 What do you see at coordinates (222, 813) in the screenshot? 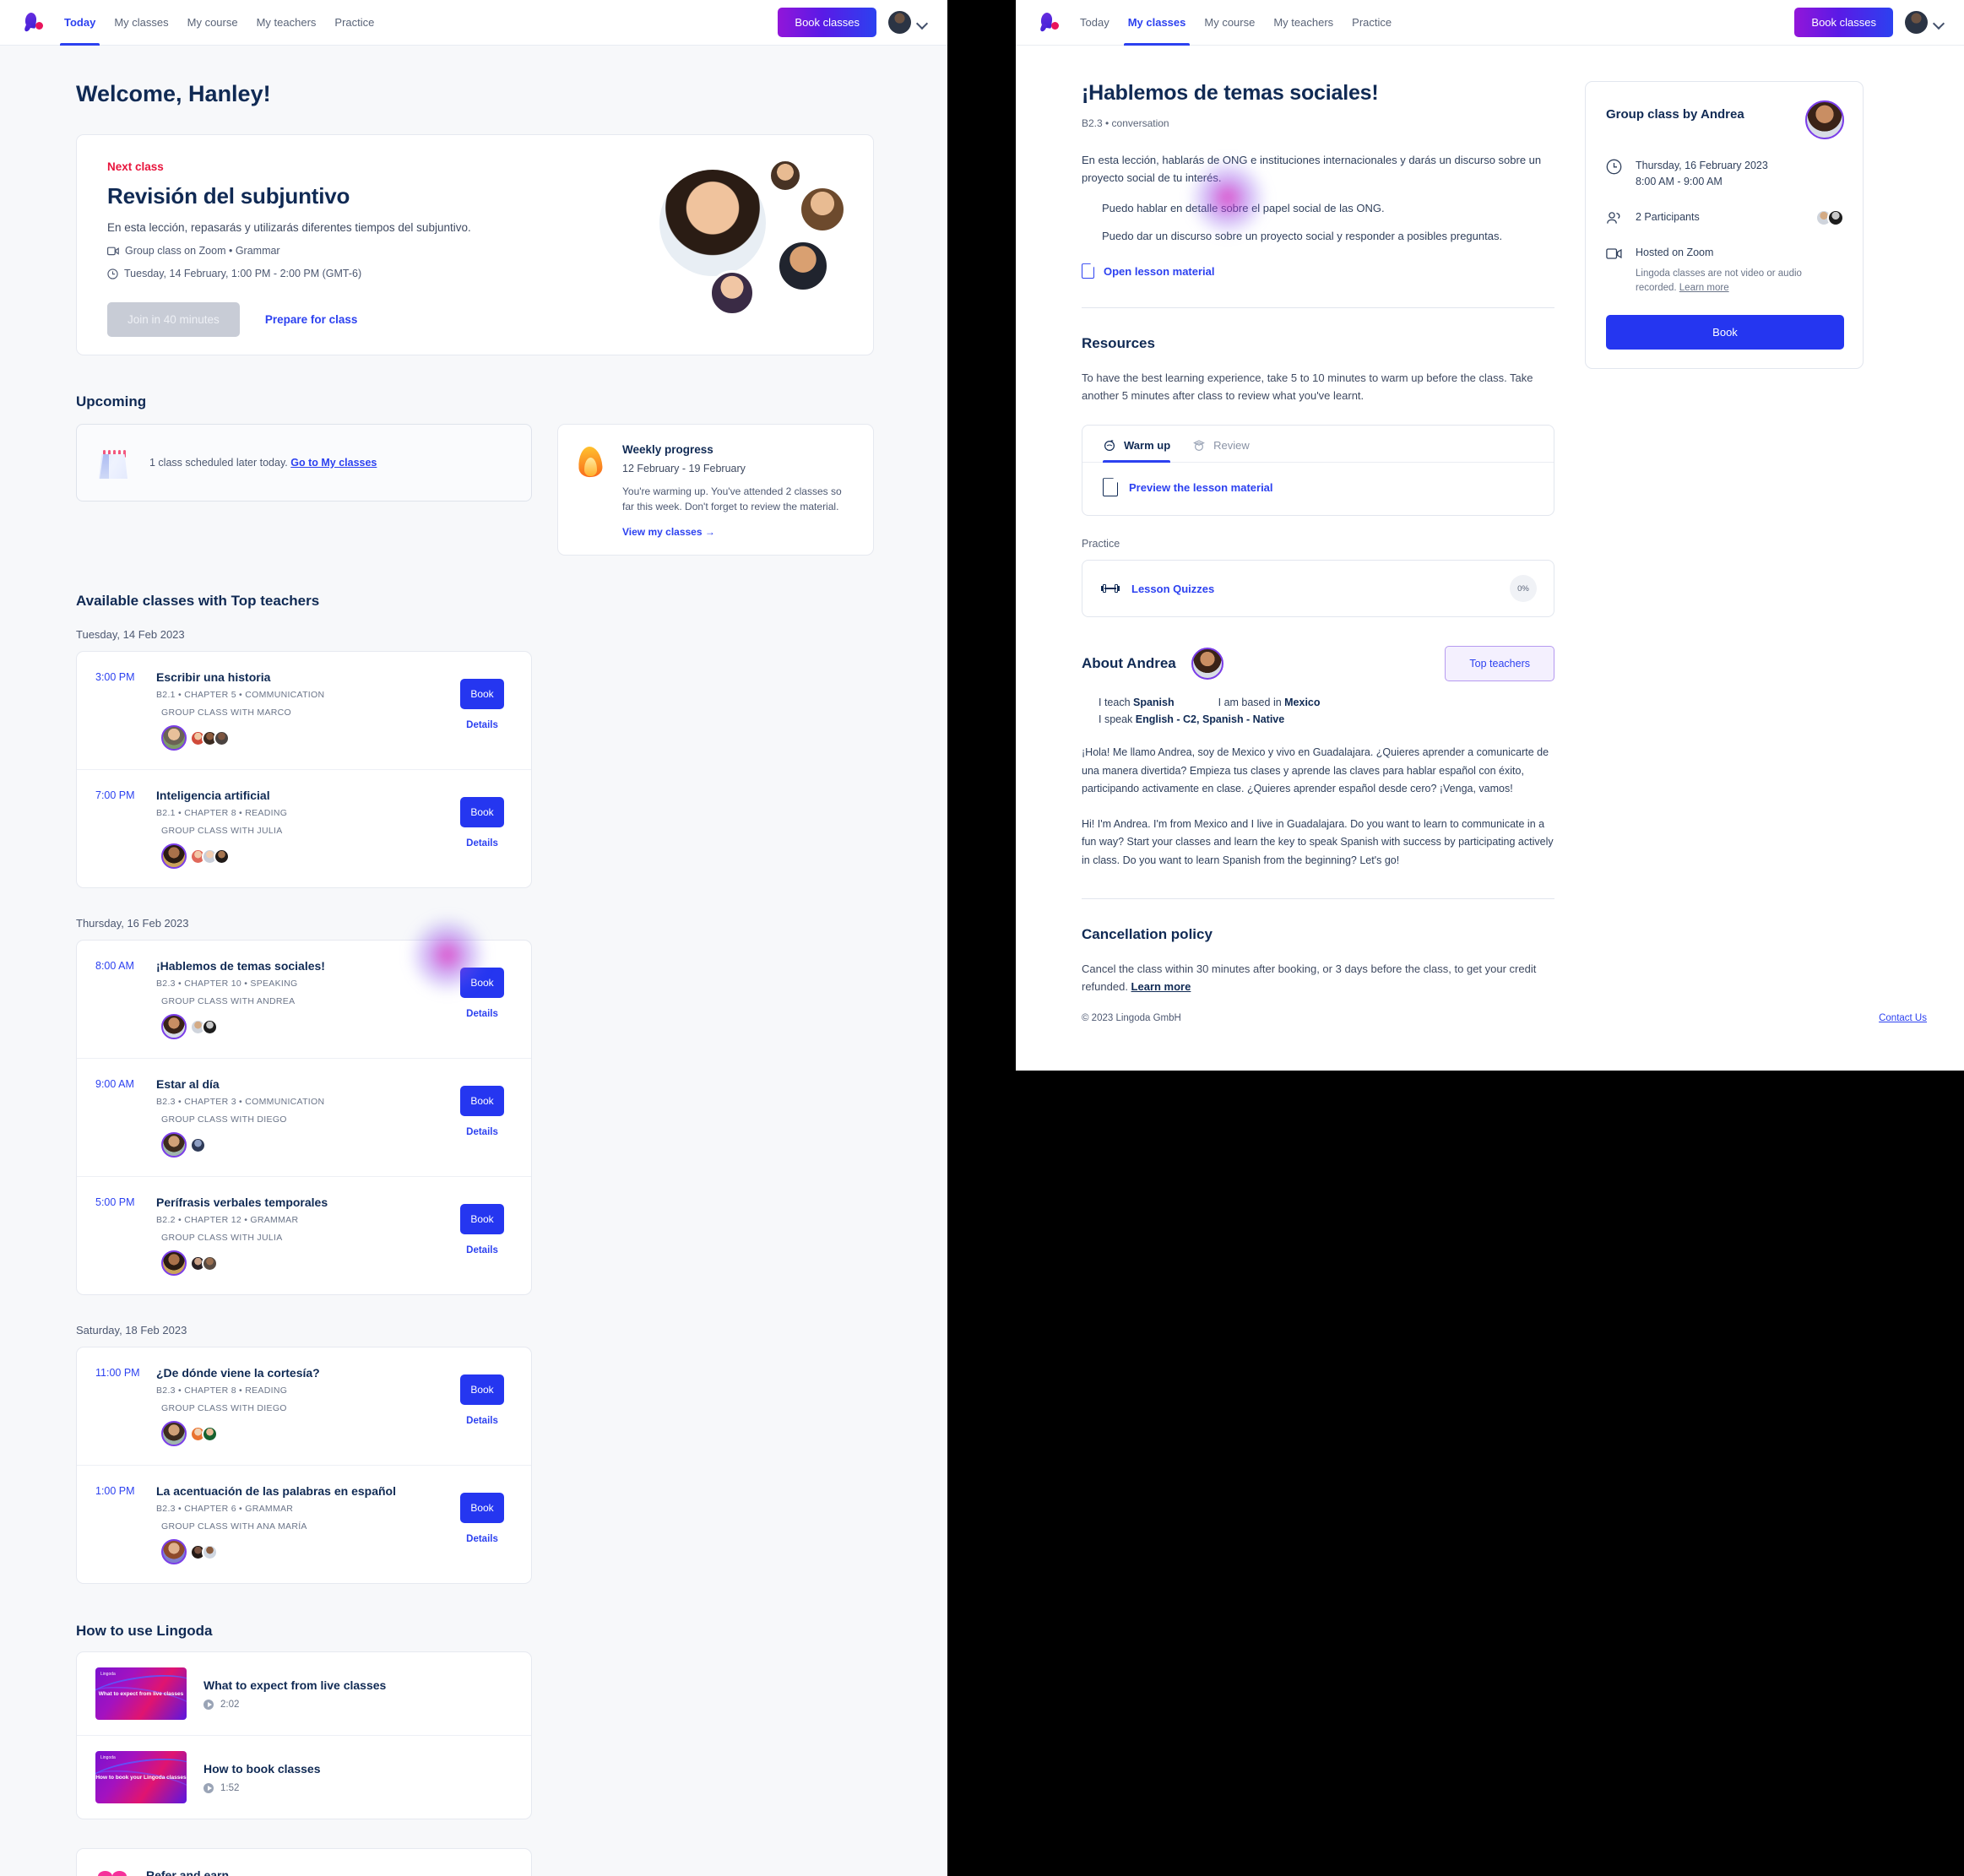
I see `class-meta: B2.1 • CHAPTER 8 • READING` at bounding box center [222, 813].